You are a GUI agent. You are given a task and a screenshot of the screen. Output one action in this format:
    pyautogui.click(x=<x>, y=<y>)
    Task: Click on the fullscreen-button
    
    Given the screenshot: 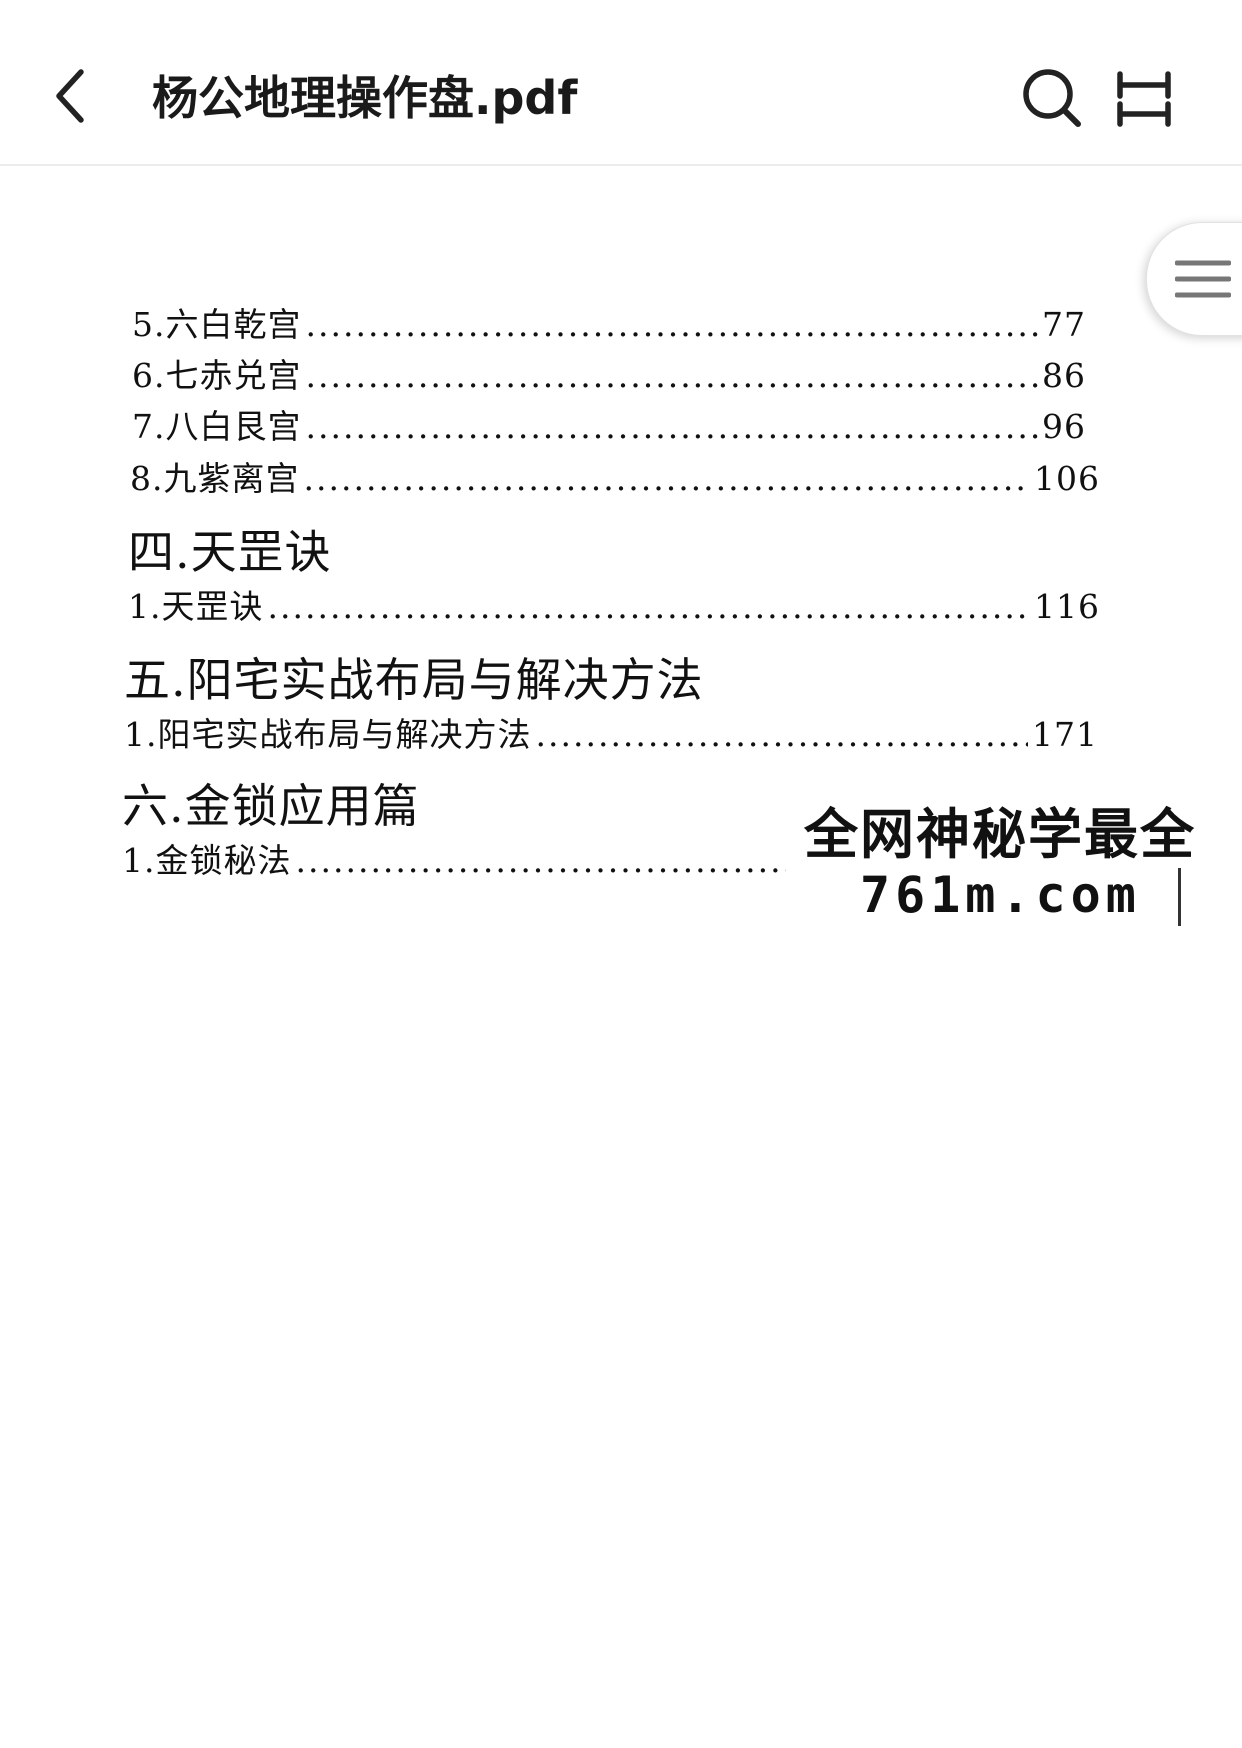 What is the action you would take?
    pyautogui.click(x=1144, y=99)
    